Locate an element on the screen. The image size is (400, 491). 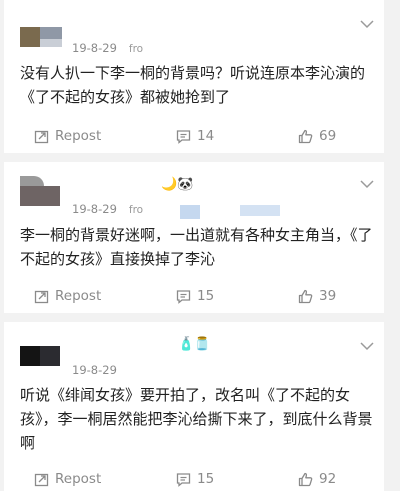
post-text: 没有人扒一下李一桐的背景吗？听说连原本李沁演的《了不起的女孩》都被她抢到了 is located at coordinates (193, 85).